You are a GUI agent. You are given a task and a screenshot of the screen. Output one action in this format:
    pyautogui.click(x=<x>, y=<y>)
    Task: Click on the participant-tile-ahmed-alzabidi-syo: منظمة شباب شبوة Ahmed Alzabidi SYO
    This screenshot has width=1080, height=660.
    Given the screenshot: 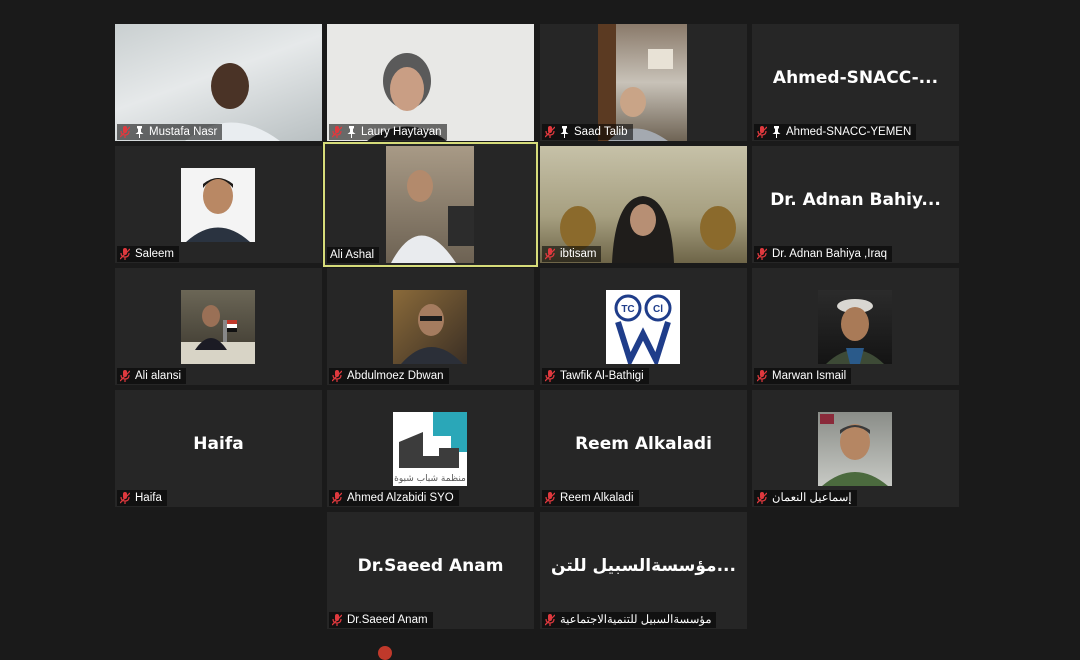 What is the action you would take?
    pyautogui.click(x=430, y=448)
    